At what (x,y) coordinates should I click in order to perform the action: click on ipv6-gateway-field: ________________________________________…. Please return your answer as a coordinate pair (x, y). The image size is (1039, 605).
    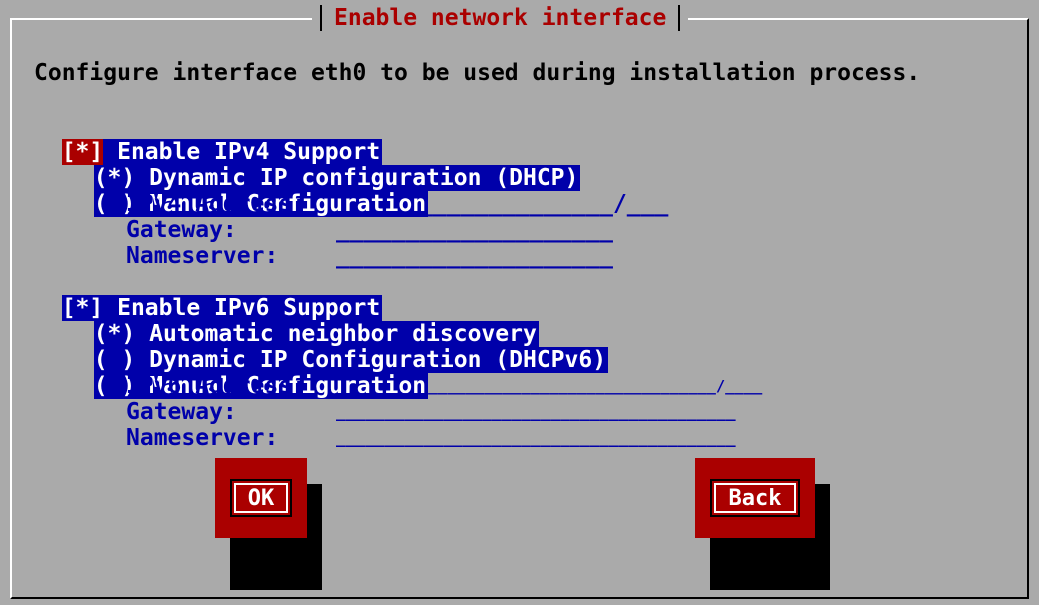
    Looking at the image, I should click on (536, 412).